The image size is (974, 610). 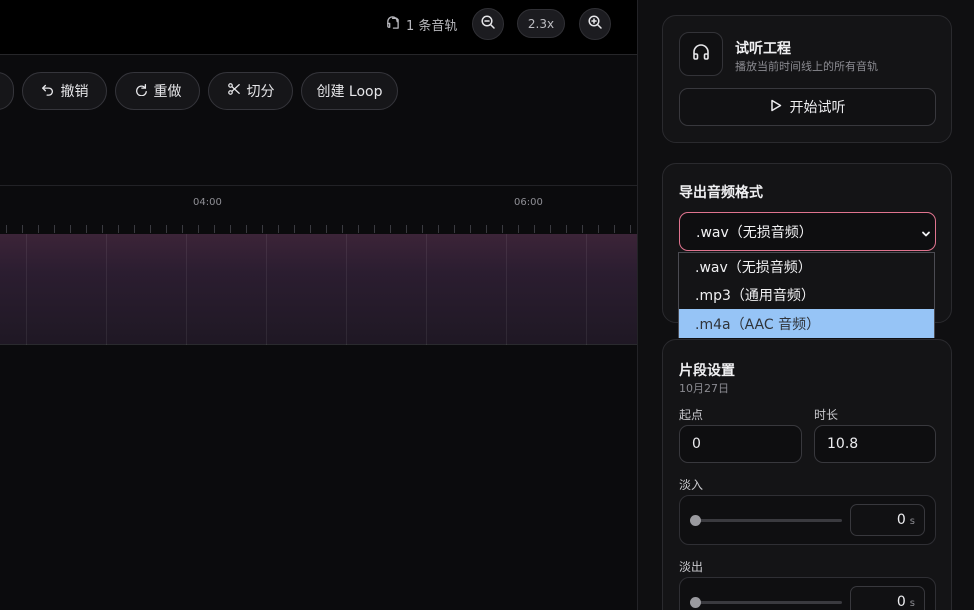 What do you see at coordinates (807, 474) in the screenshot?
I see `segment-card: 片段设置 10月27日 起点 0 时长 10.8 淡入 0 s 淡出 0 s` at bounding box center [807, 474].